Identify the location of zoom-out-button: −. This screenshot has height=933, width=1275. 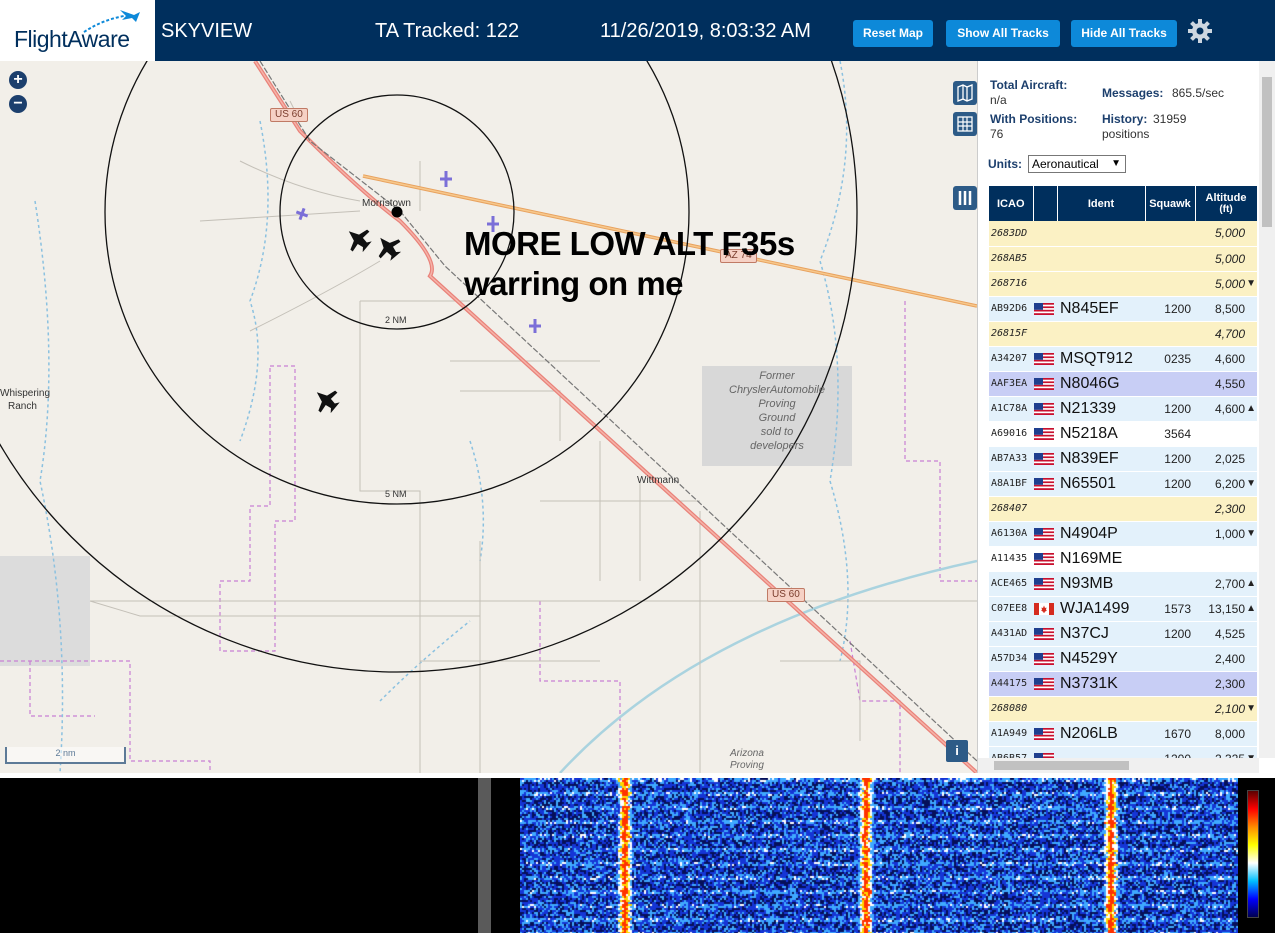
(18, 104).